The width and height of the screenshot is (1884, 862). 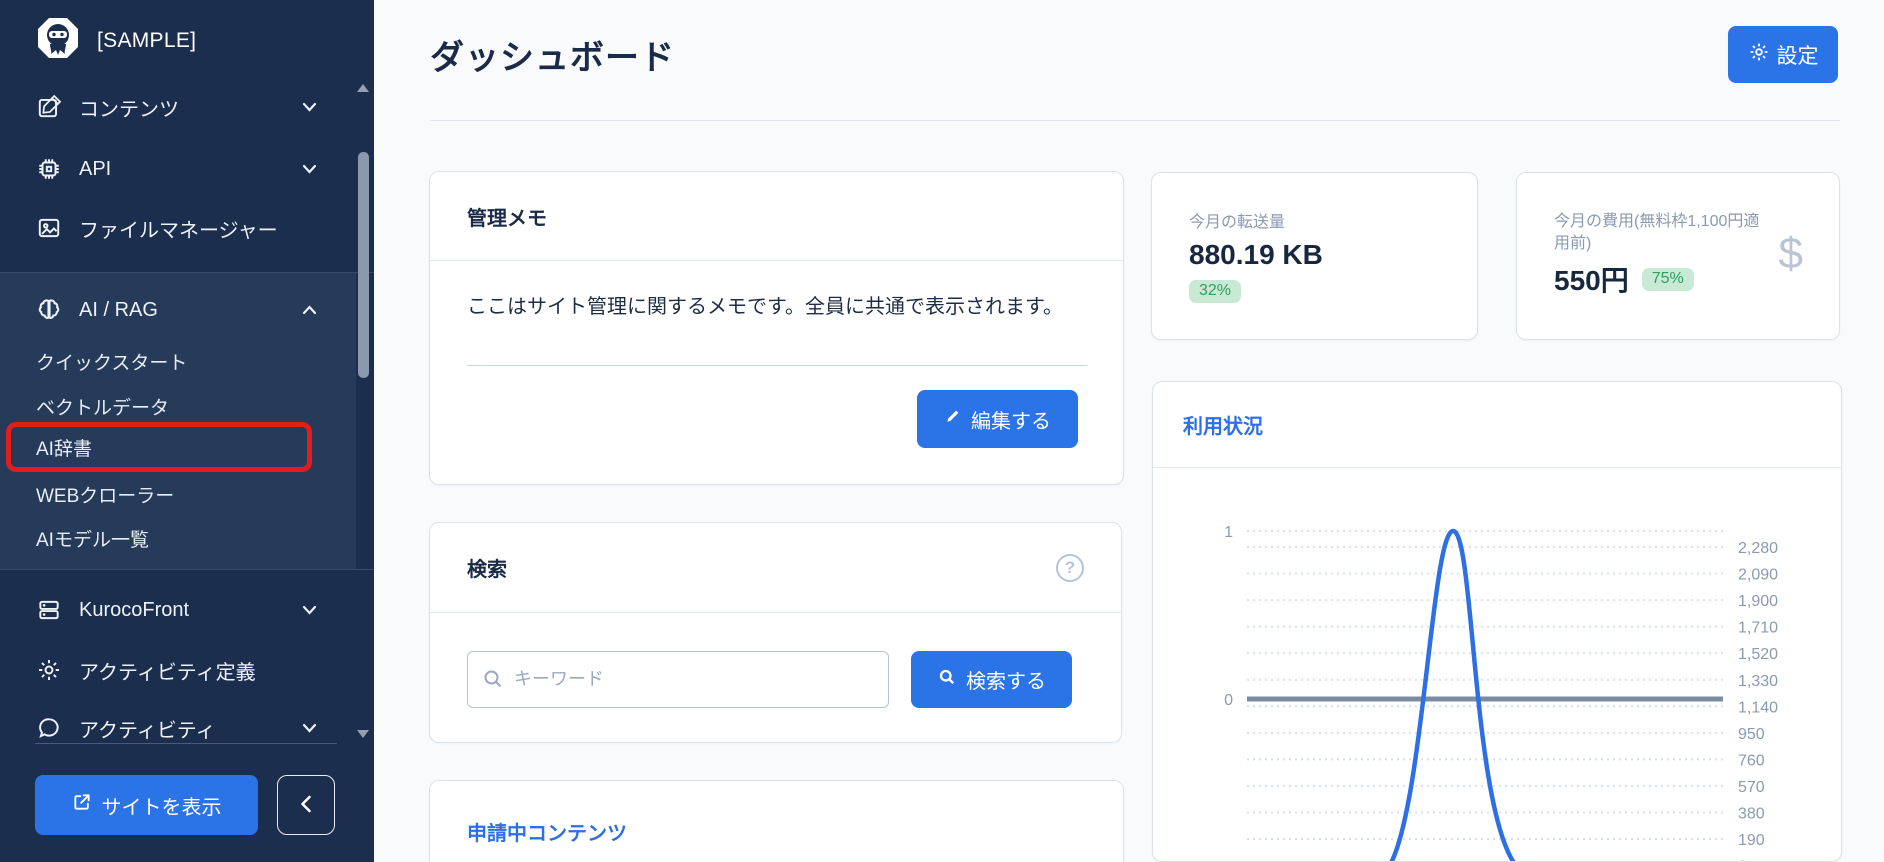 What do you see at coordinates (776, 328) in the screenshot?
I see `admin-memo-card: 管理メモ ここはサイト管理に関するメモです。全員に共通で表示されます。 編集する` at bounding box center [776, 328].